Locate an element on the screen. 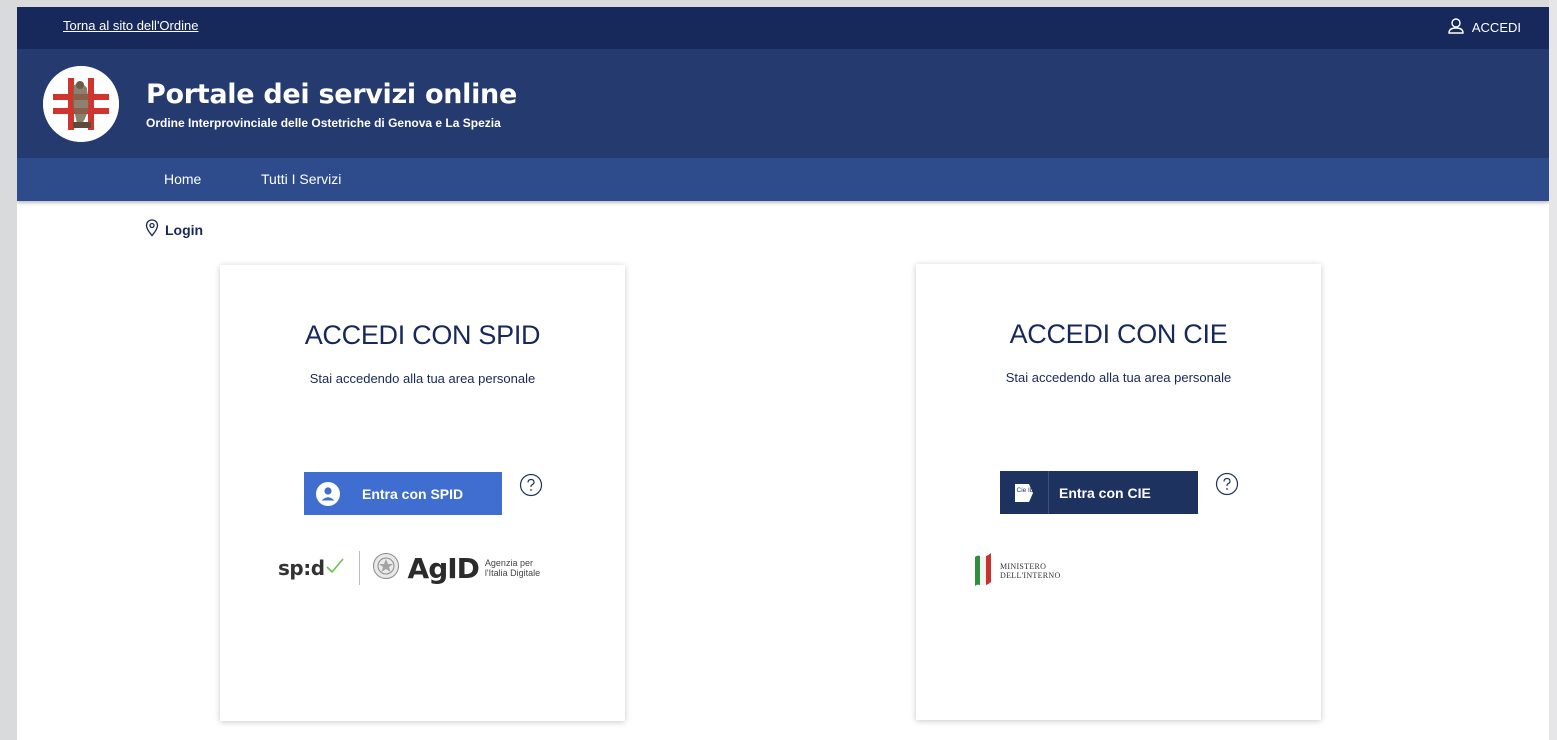 Image resolution: width=1557 pixels, height=740 pixels. ministry-logo: MINISTERO DELL'INTERNO is located at coordinates (1017, 571).